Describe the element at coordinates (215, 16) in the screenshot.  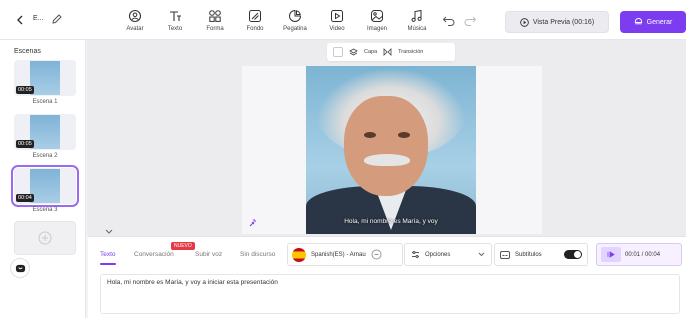
I see `shapes-icon` at that location.